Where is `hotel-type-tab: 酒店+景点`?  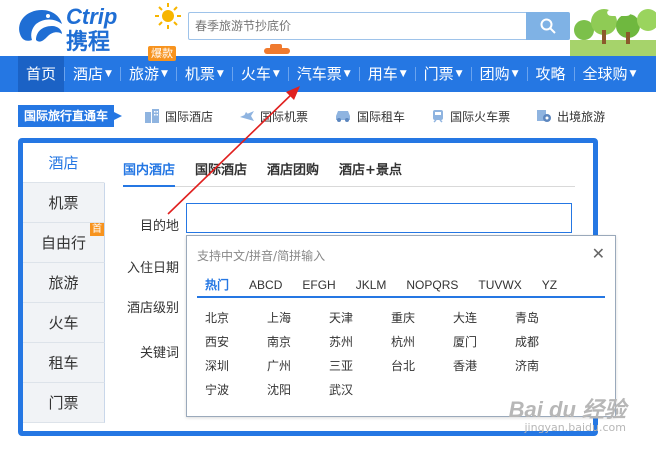
hotel-type-tab: 酒店+景点 is located at coordinates (370, 174).